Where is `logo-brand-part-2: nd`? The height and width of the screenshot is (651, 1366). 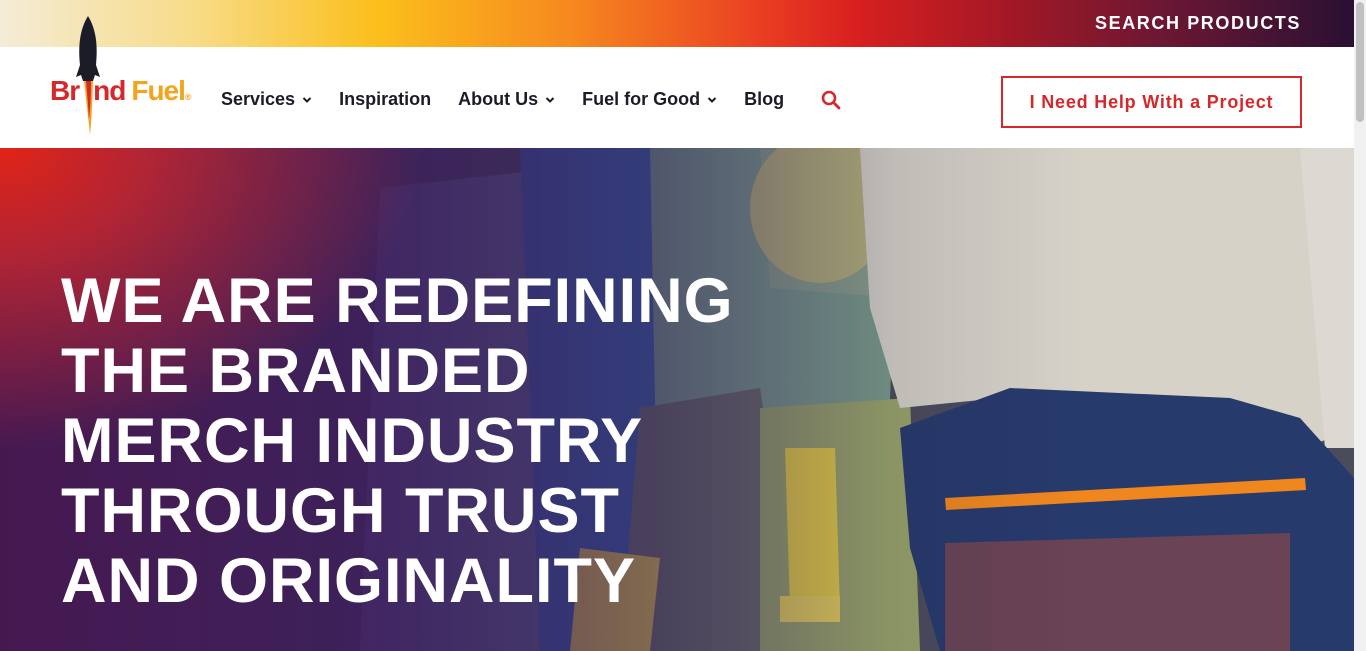 logo-brand-part-2: nd is located at coordinates (109, 90).